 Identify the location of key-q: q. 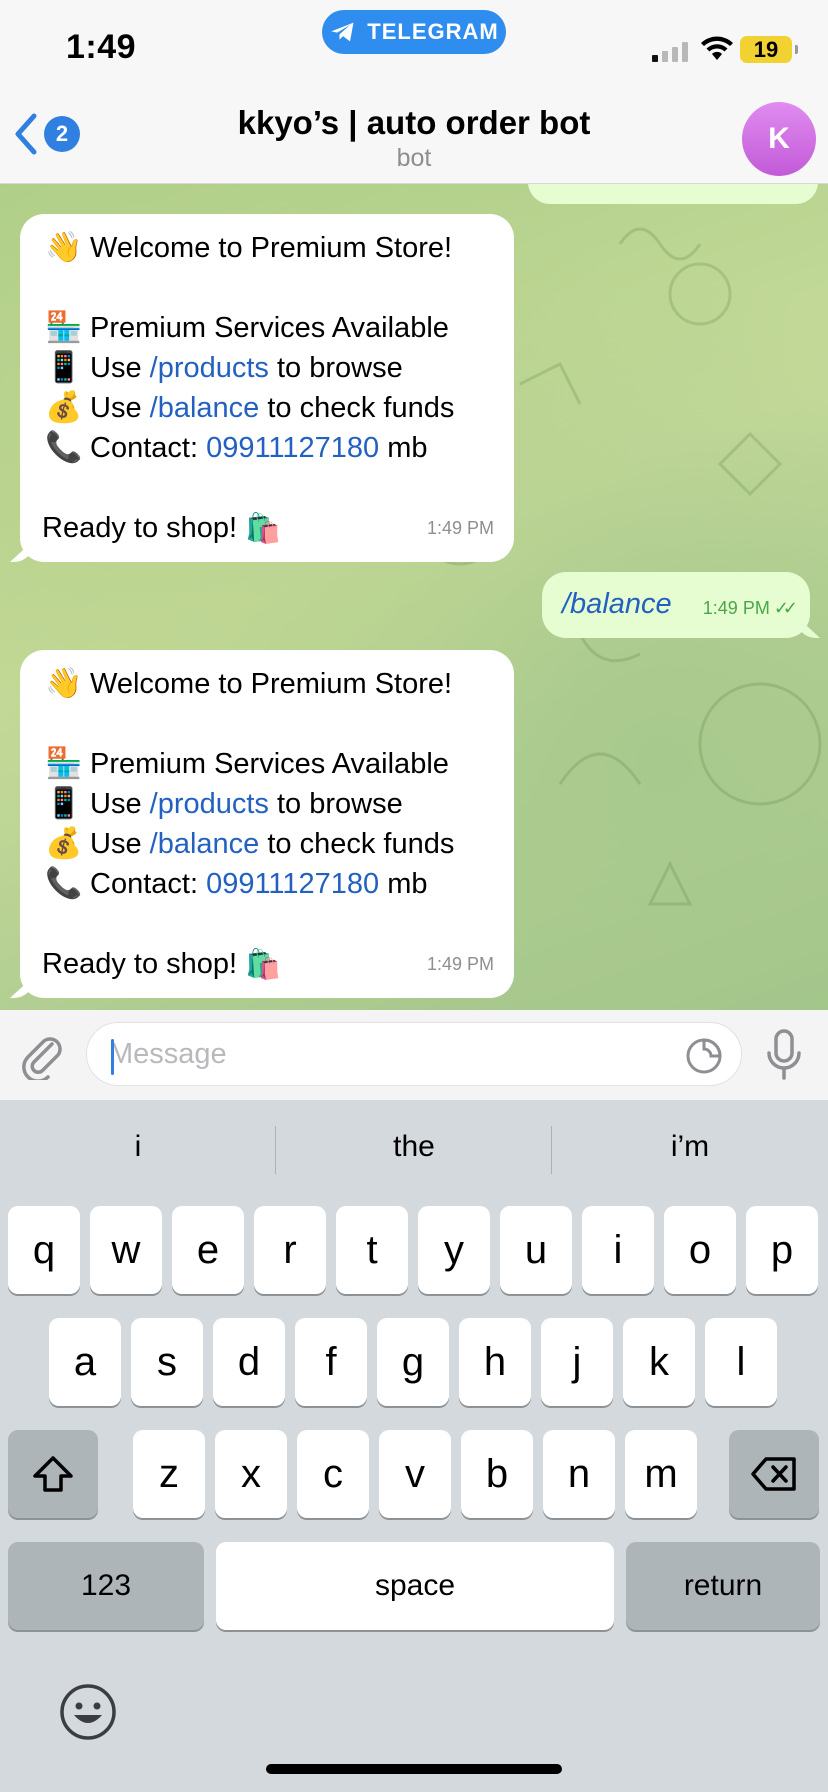
(44, 1250).